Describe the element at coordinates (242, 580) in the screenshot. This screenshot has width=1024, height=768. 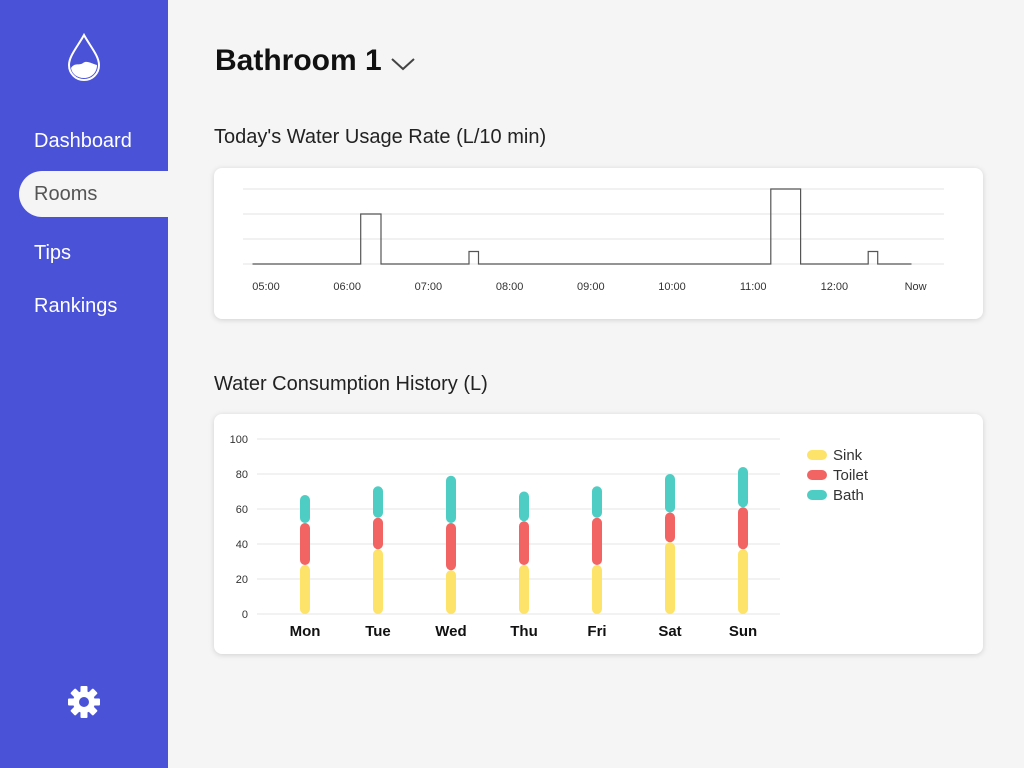
I see `y-tick-label: 20` at that location.